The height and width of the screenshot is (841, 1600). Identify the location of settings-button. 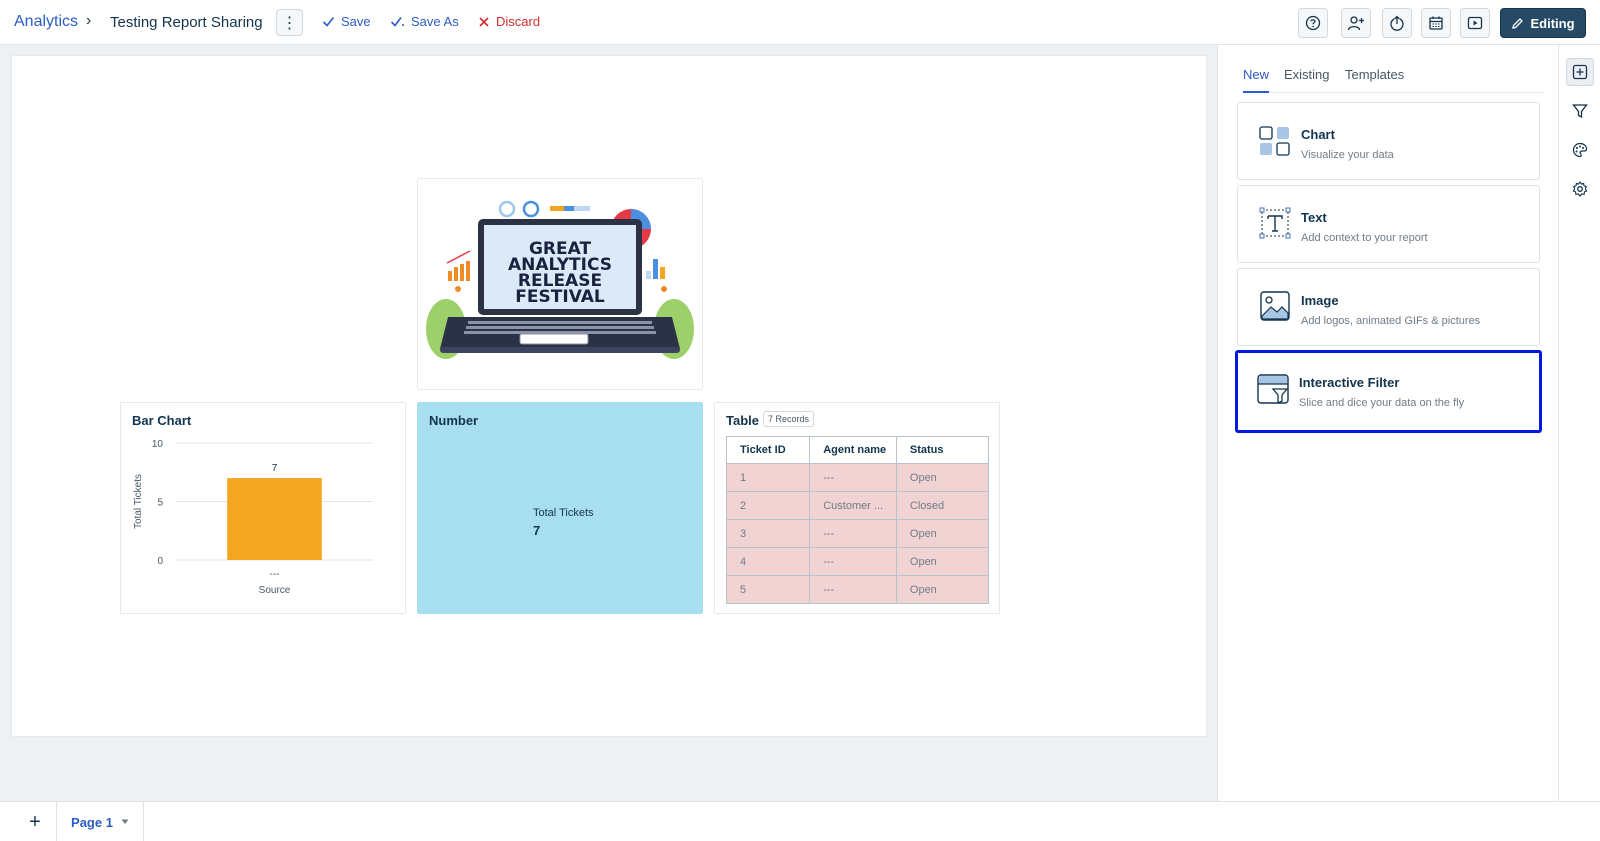
(1580, 189).